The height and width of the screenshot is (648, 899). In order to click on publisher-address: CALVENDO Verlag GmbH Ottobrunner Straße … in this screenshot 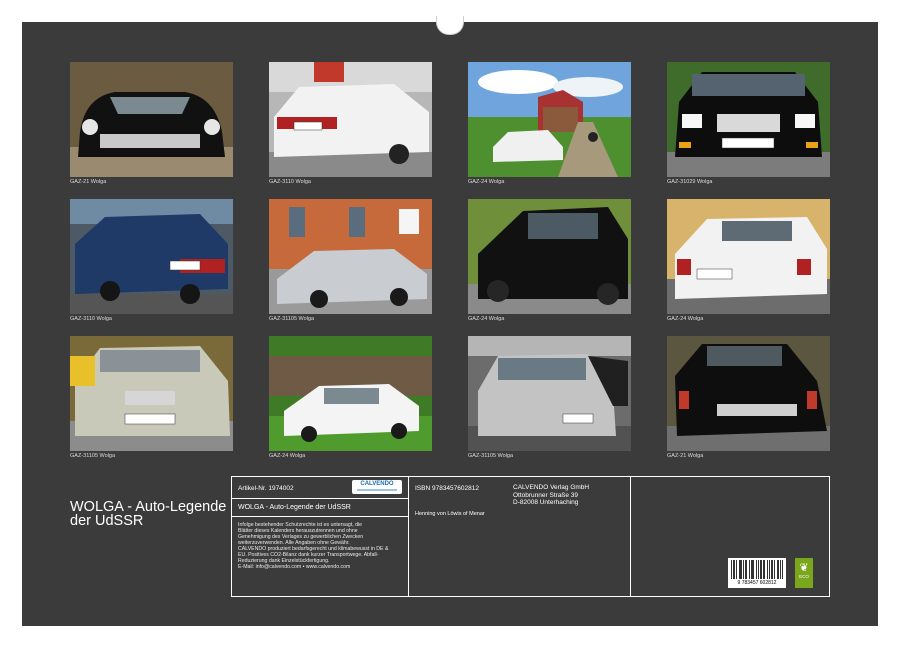, I will do `click(551, 495)`.